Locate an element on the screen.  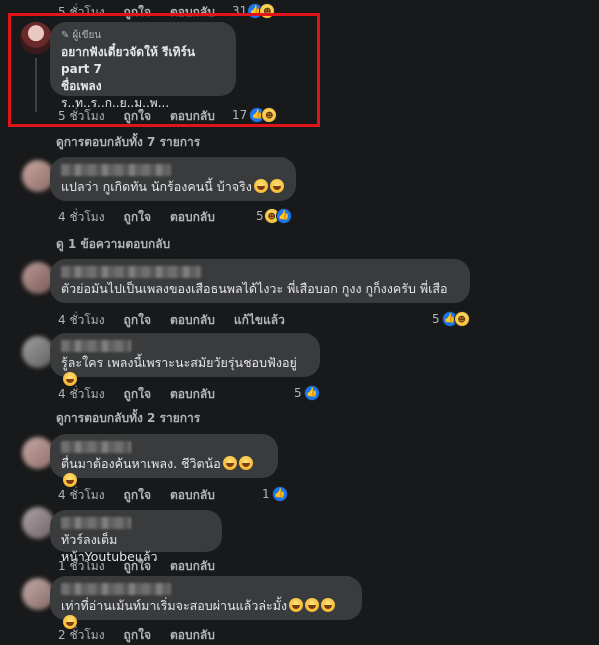
reaction-summary: 5 👍 ☻ is located at coordinates (451, 319).